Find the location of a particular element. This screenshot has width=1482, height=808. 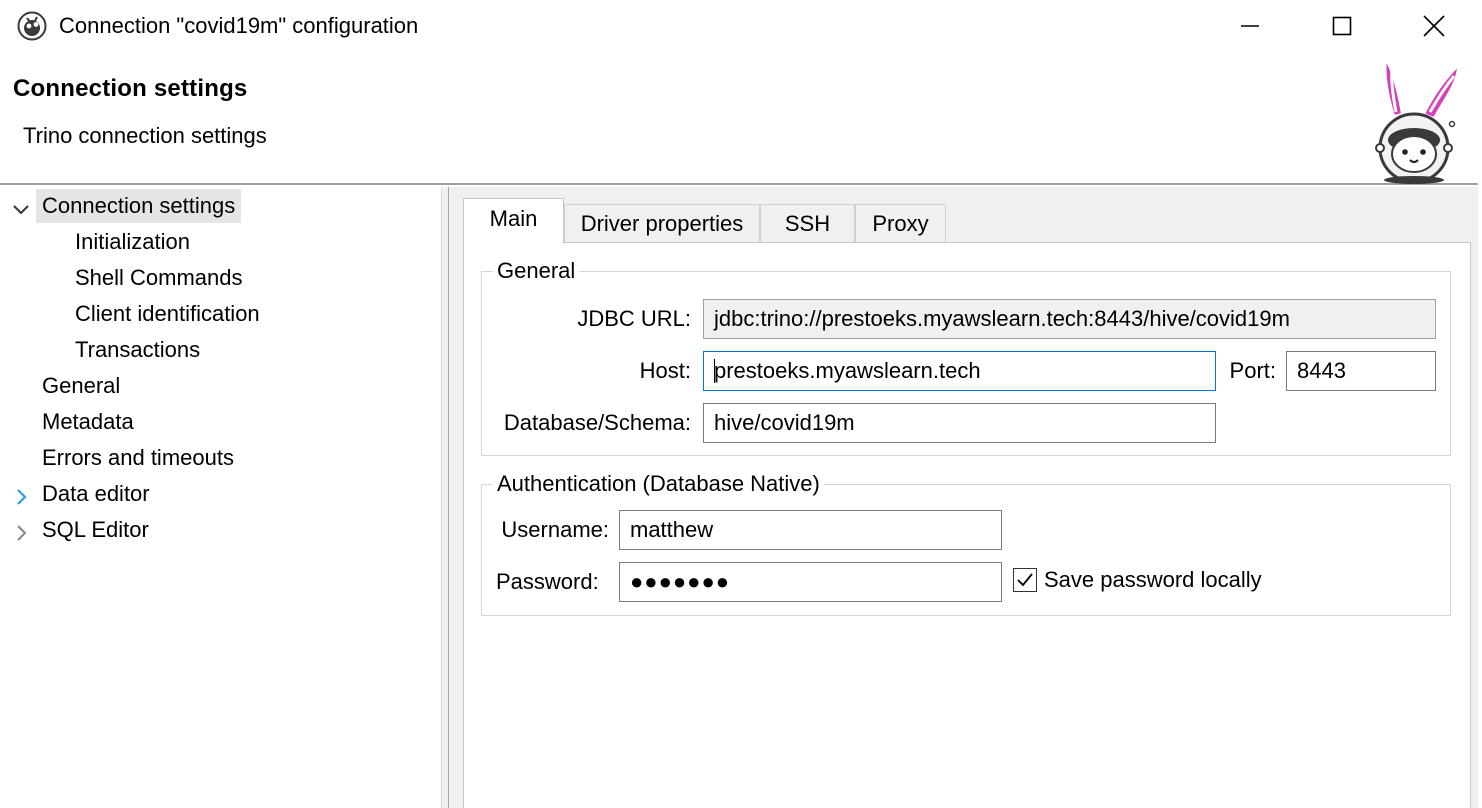

nav-item-label: Shell Commands is located at coordinates (159, 277).